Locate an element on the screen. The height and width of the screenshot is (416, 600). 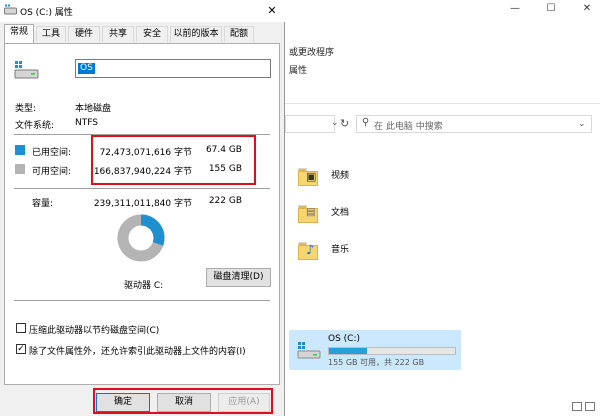
dialog-title: OS (C:) 属性 is located at coordinates (46, 13).